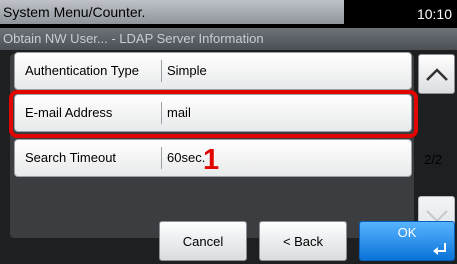  What do you see at coordinates (303, 241) in the screenshot?
I see `back-button: < Back` at bounding box center [303, 241].